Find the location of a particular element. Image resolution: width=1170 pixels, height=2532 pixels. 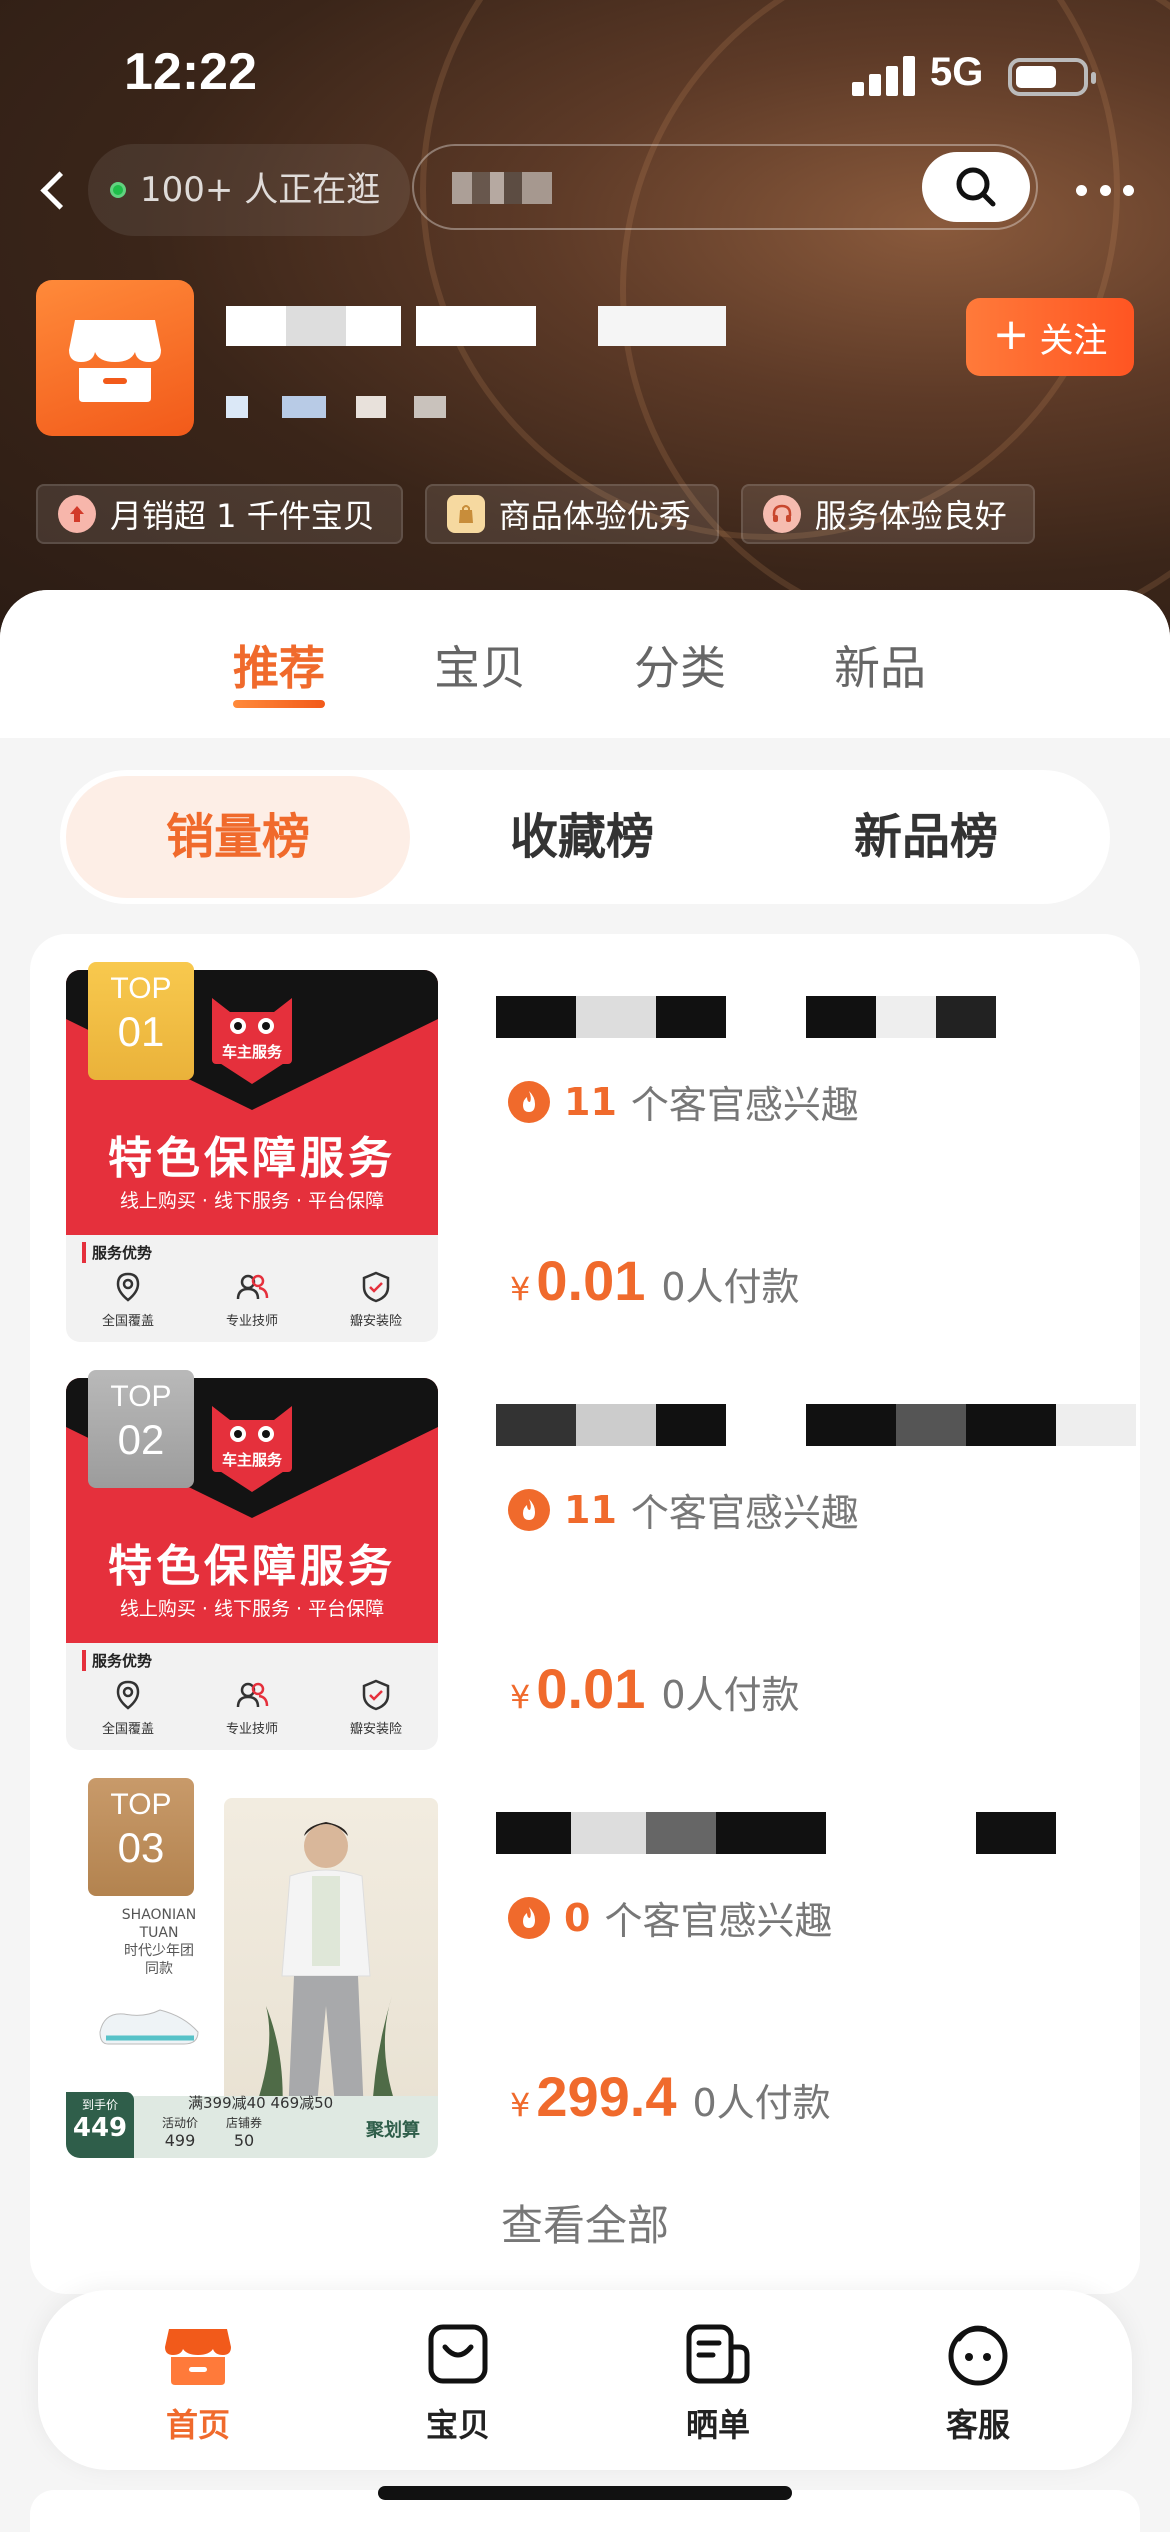

bag-icon is located at coordinates (458, 2354).